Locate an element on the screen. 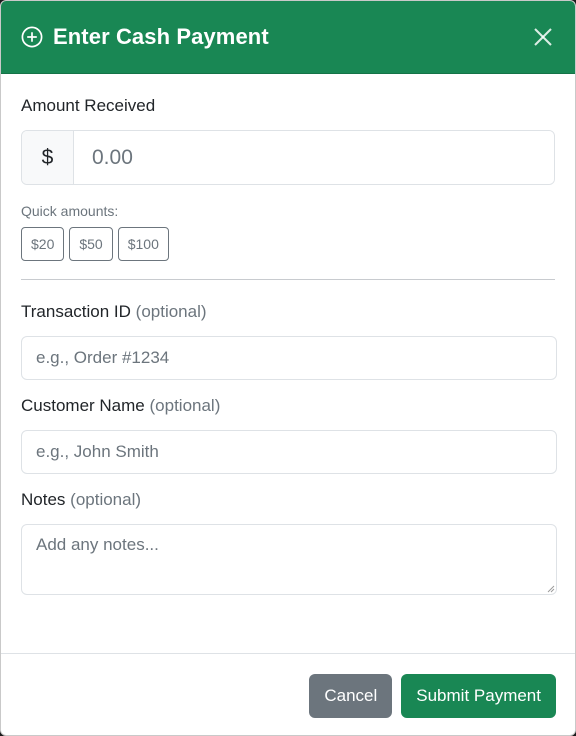  amount-label: Amount Received is located at coordinates (288, 106).